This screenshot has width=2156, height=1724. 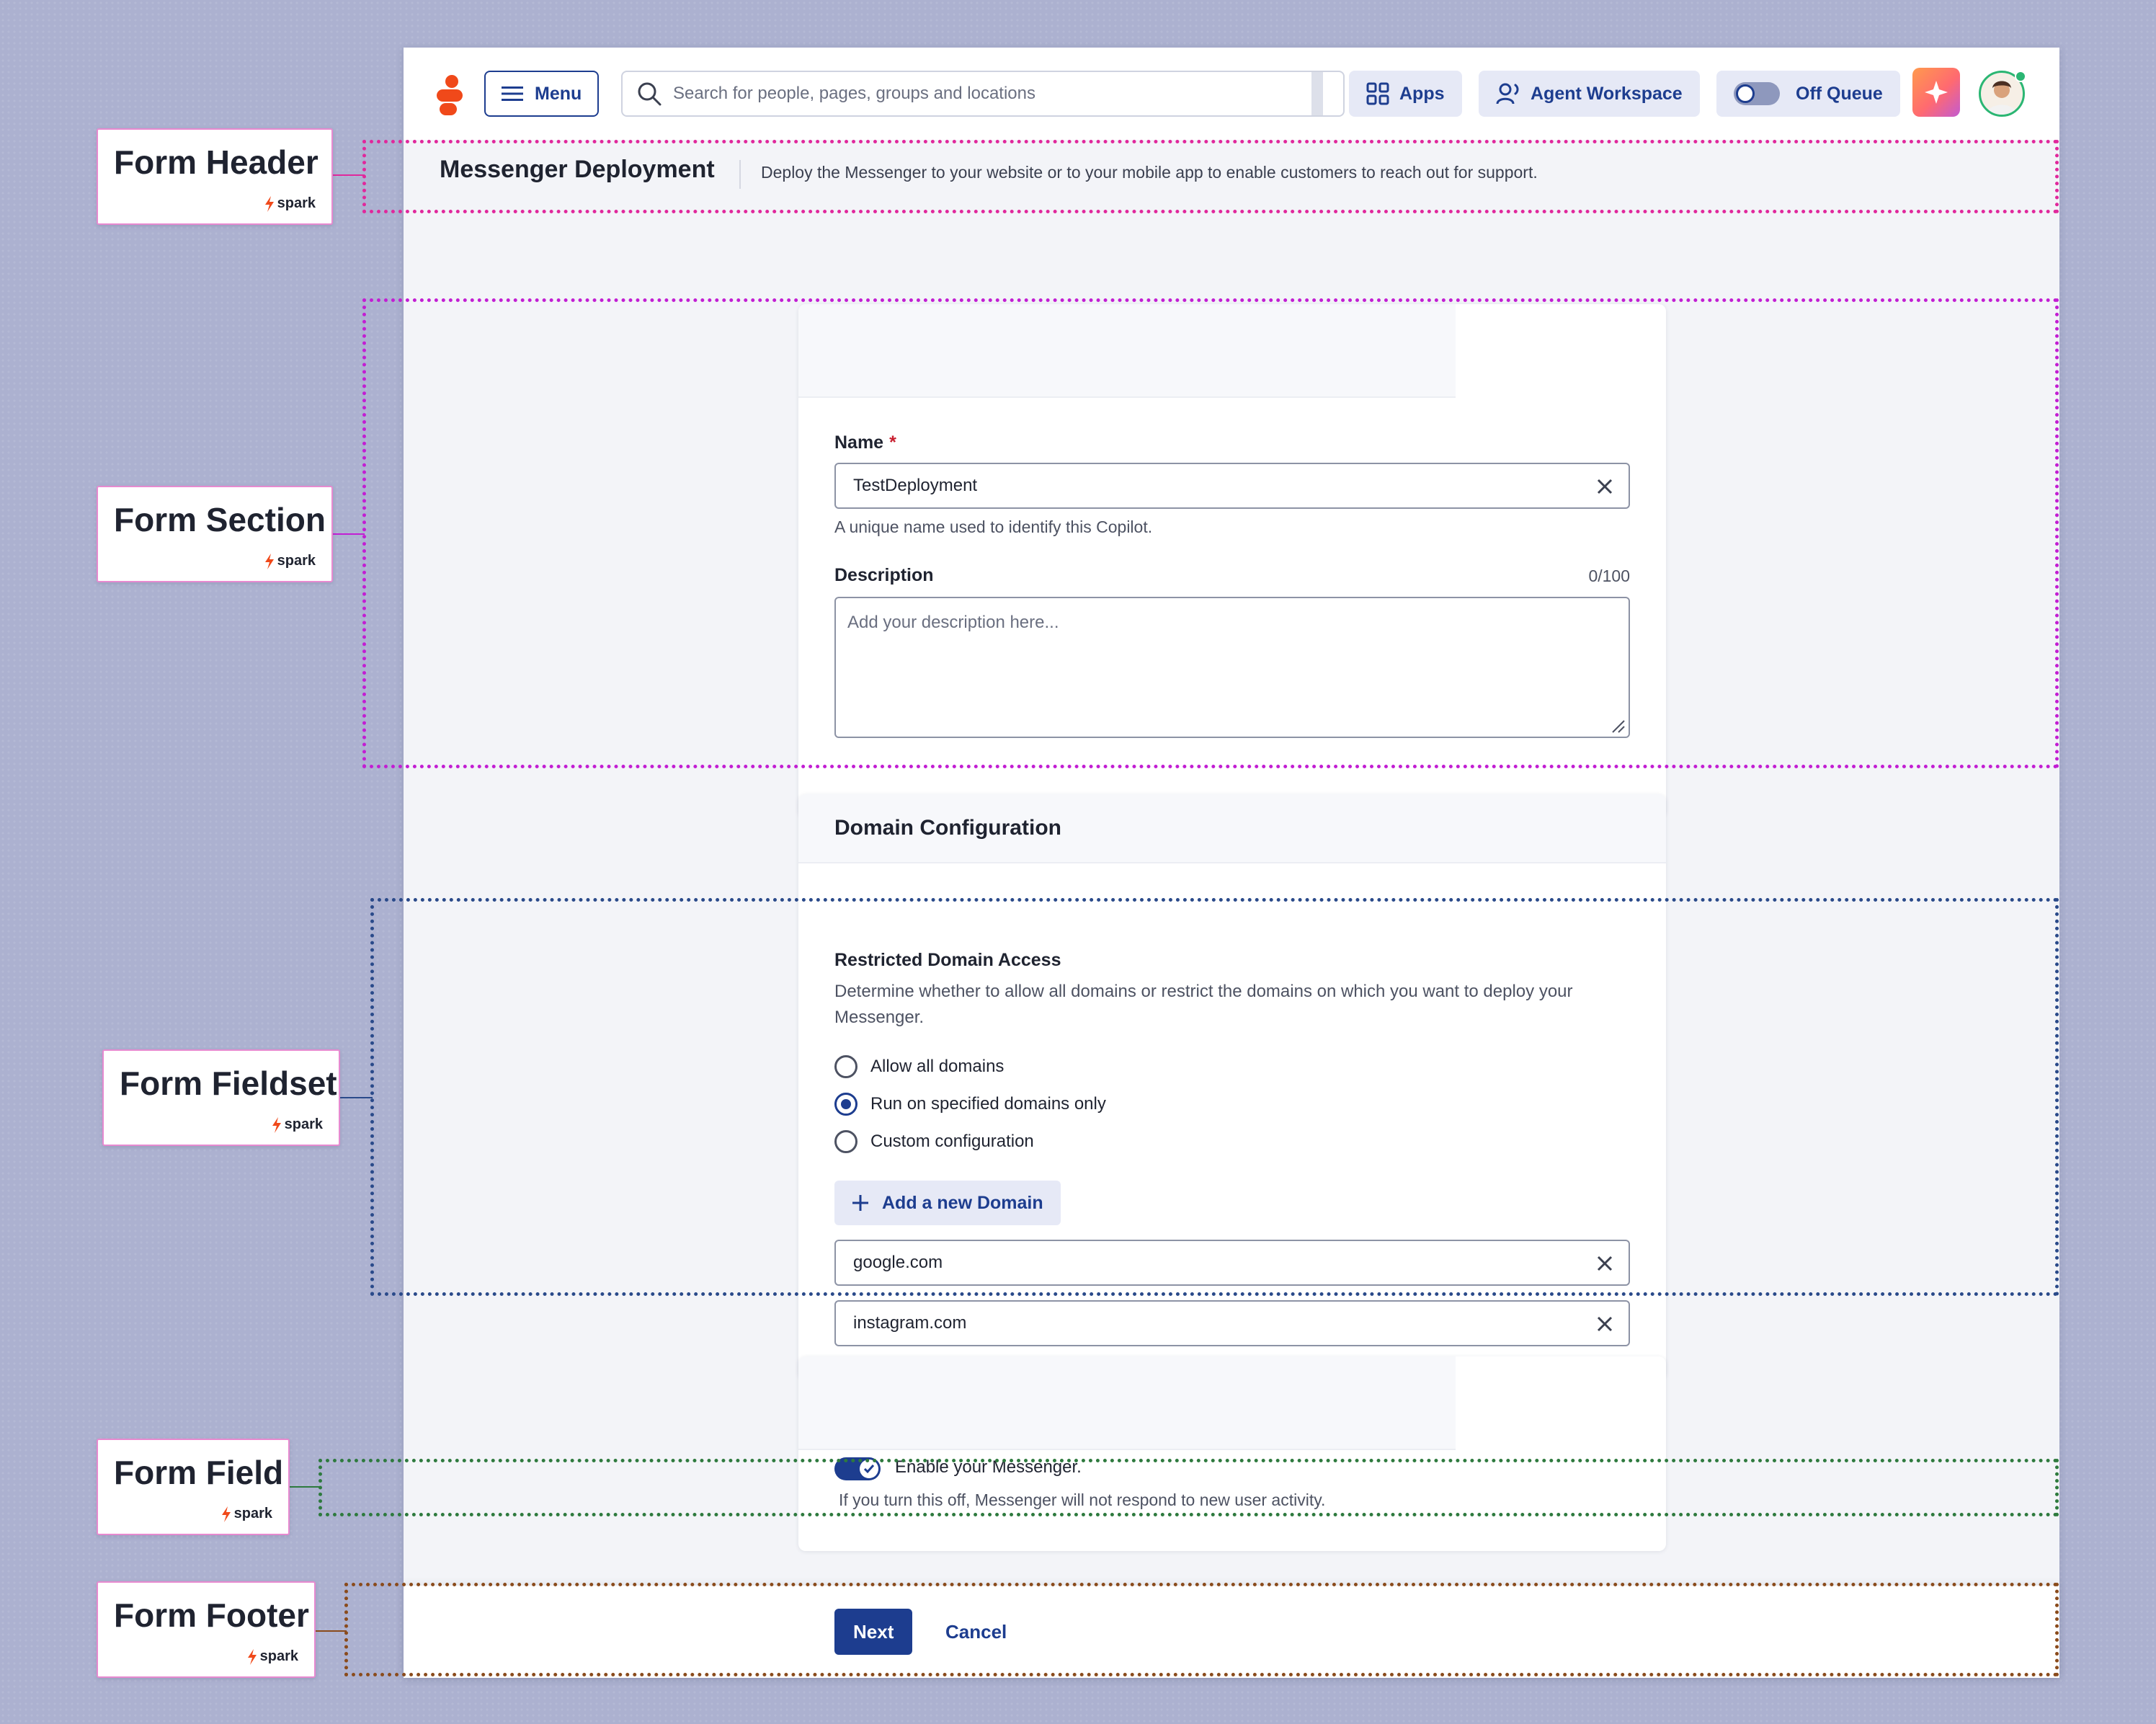 I want to click on annotation-form-header: Form Header spark, so click(x=215, y=176).